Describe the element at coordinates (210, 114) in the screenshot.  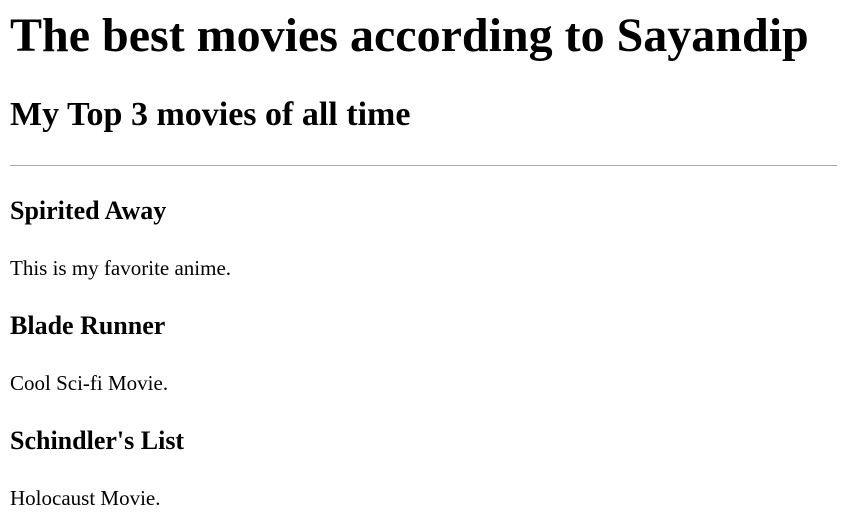
I see `page-subtitle: My Top 3 movies of all time` at that location.